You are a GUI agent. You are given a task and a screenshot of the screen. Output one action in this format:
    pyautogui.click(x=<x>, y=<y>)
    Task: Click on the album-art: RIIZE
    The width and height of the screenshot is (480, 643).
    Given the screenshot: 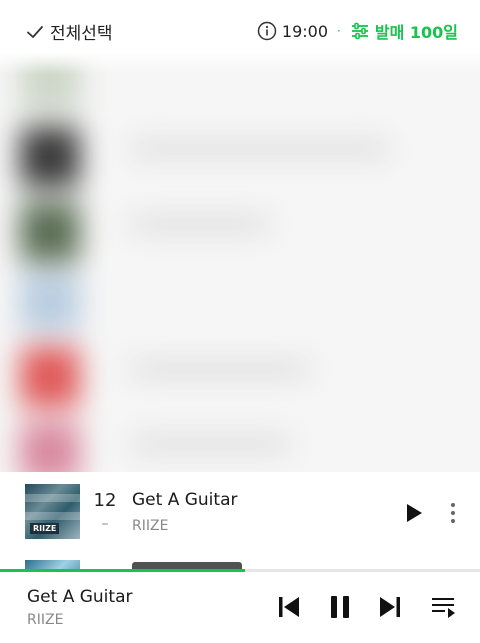 What is the action you would take?
    pyautogui.click(x=52, y=511)
    